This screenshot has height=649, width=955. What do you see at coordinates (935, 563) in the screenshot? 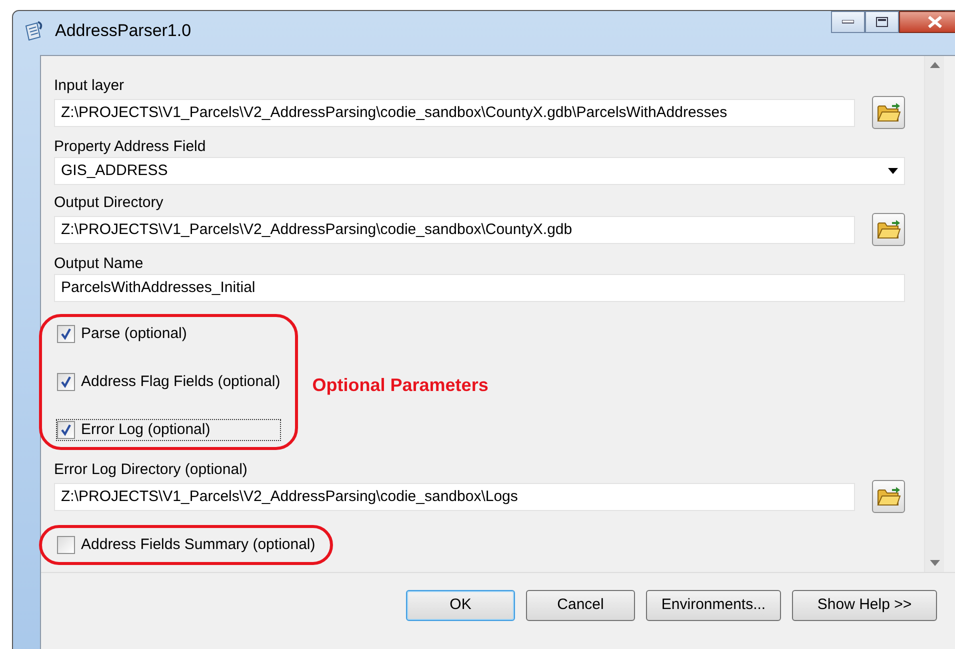
I see `scroll-down-icon` at bounding box center [935, 563].